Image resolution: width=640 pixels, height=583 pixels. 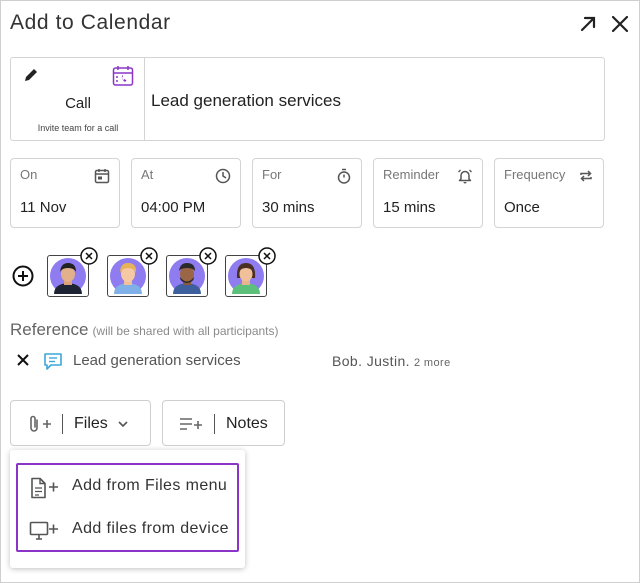 What do you see at coordinates (186, 193) in the screenshot?
I see `time-field: At 04:00 PM` at bounding box center [186, 193].